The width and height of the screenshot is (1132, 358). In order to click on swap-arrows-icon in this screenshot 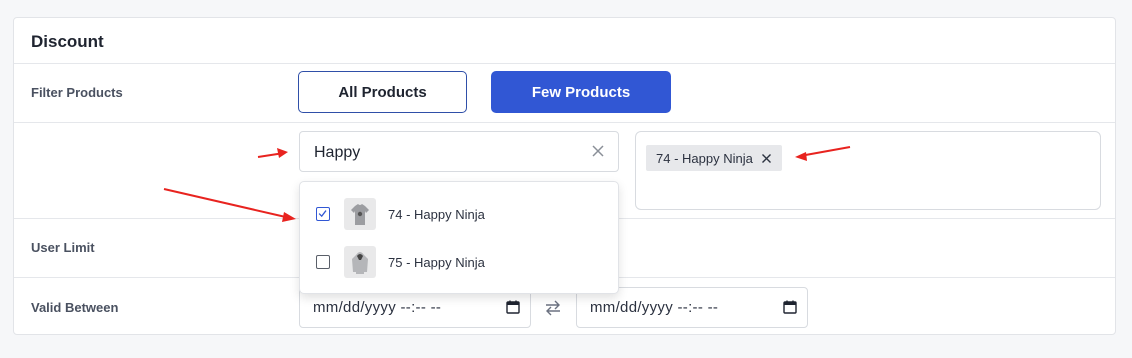, I will do `click(553, 308)`.